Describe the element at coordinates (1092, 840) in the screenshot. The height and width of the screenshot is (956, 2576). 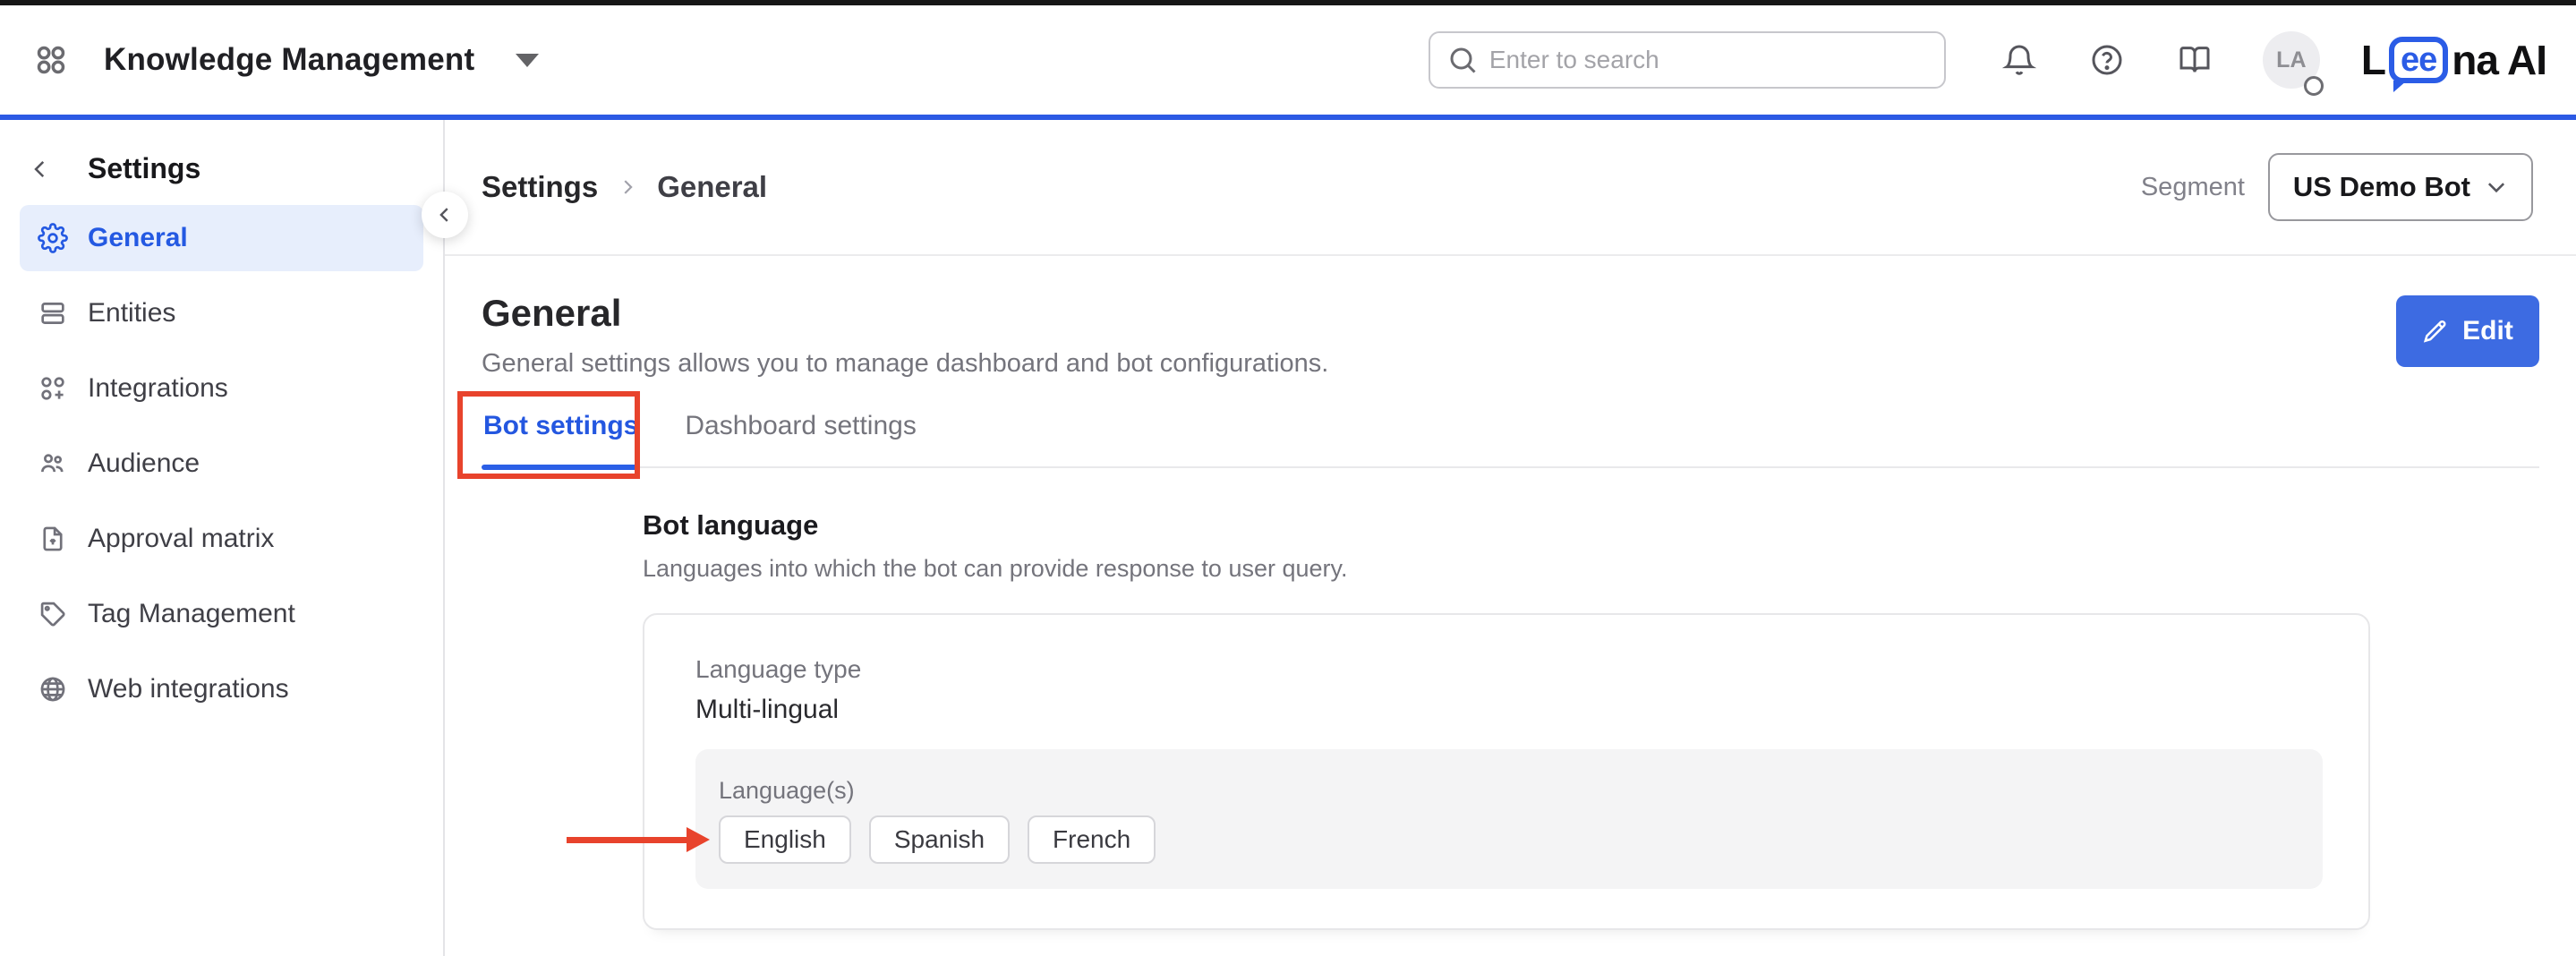
I see `language-chip-french: French` at that location.